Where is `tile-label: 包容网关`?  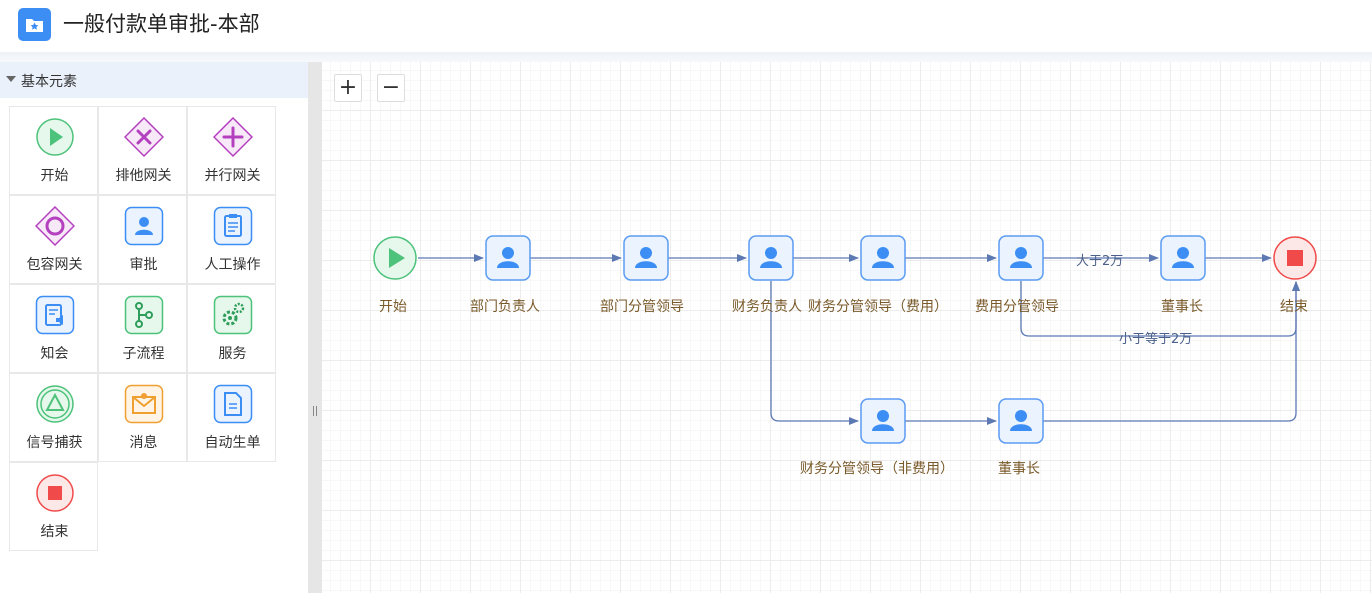
tile-label: 包容网关 is located at coordinates (54, 265).